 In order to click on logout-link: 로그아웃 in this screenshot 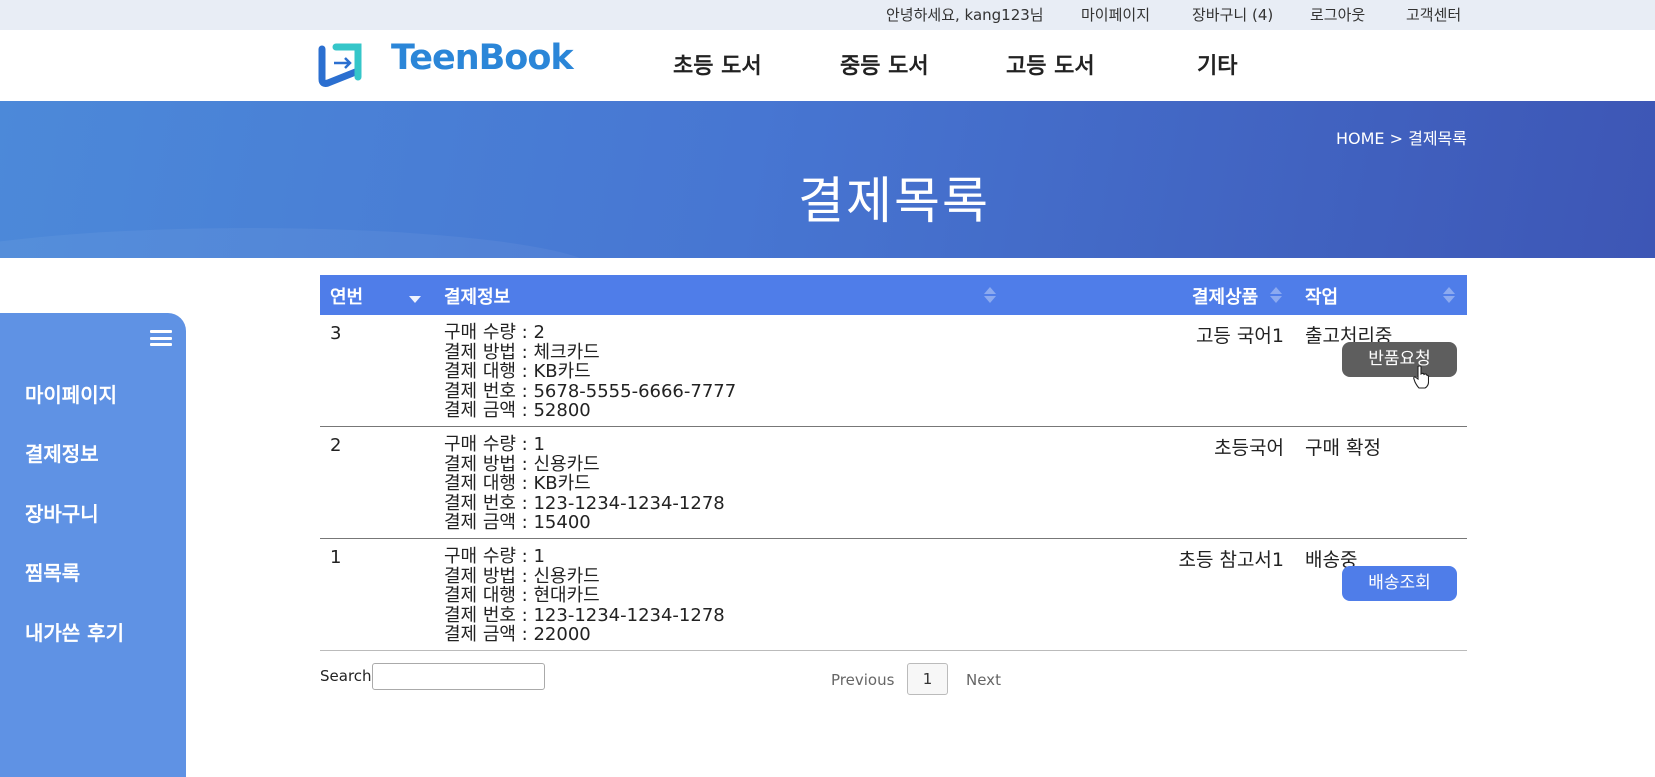, I will do `click(1337, 14)`.